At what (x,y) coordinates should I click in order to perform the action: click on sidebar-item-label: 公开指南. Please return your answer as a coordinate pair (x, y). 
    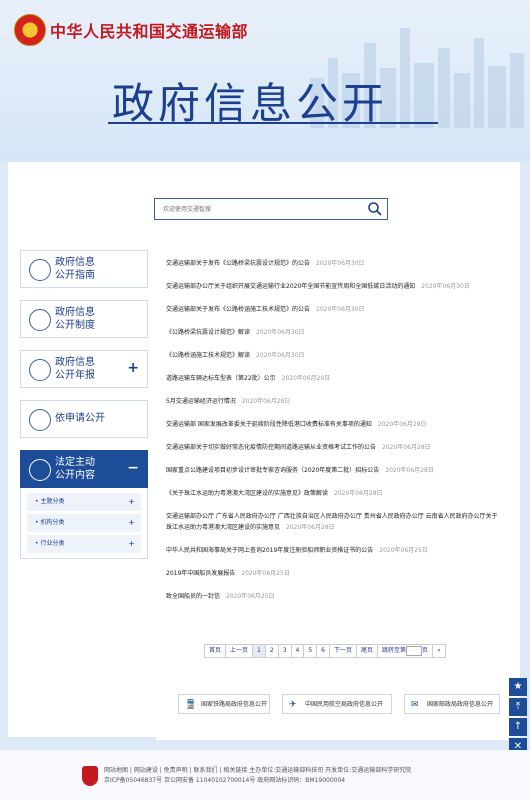
    Looking at the image, I should click on (75, 275).